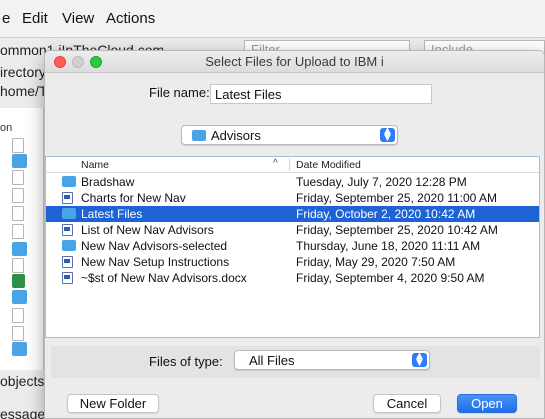 This screenshot has width=545, height=419. What do you see at coordinates (289, 135) in the screenshot?
I see `folder-selector: Advisors ▲ ▼` at bounding box center [289, 135].